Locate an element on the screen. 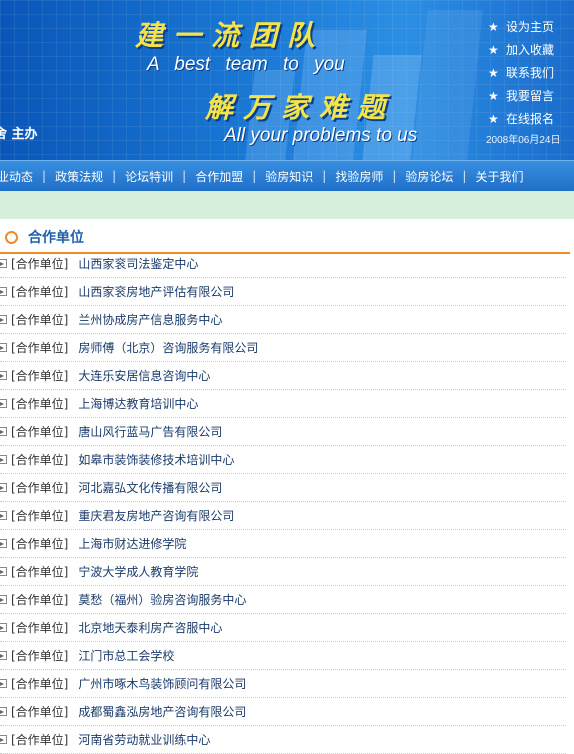 The image size is (574, 754). list-item: [合作单位] 河南省劳动就业训练中心 is located at coordinates (283, 740).